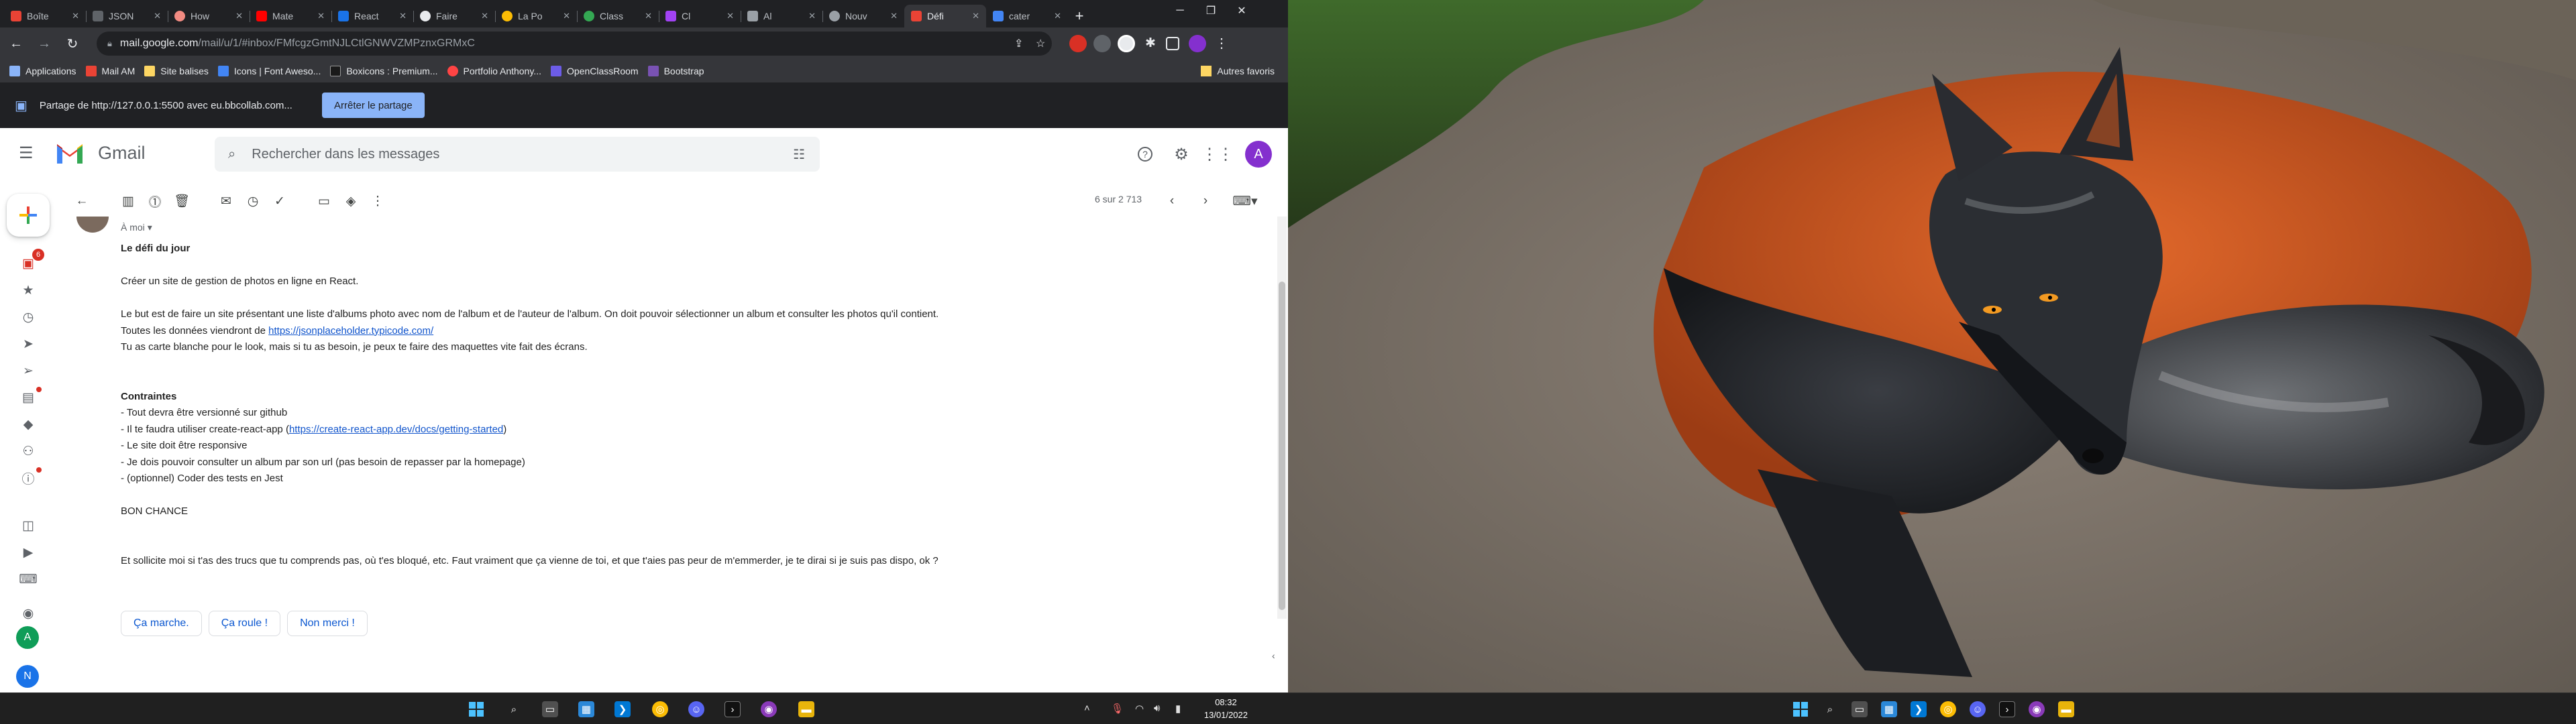  Describe the element at coordinates (1180, 10) in the screenshot. I see `minimize-button: ─` at that location.